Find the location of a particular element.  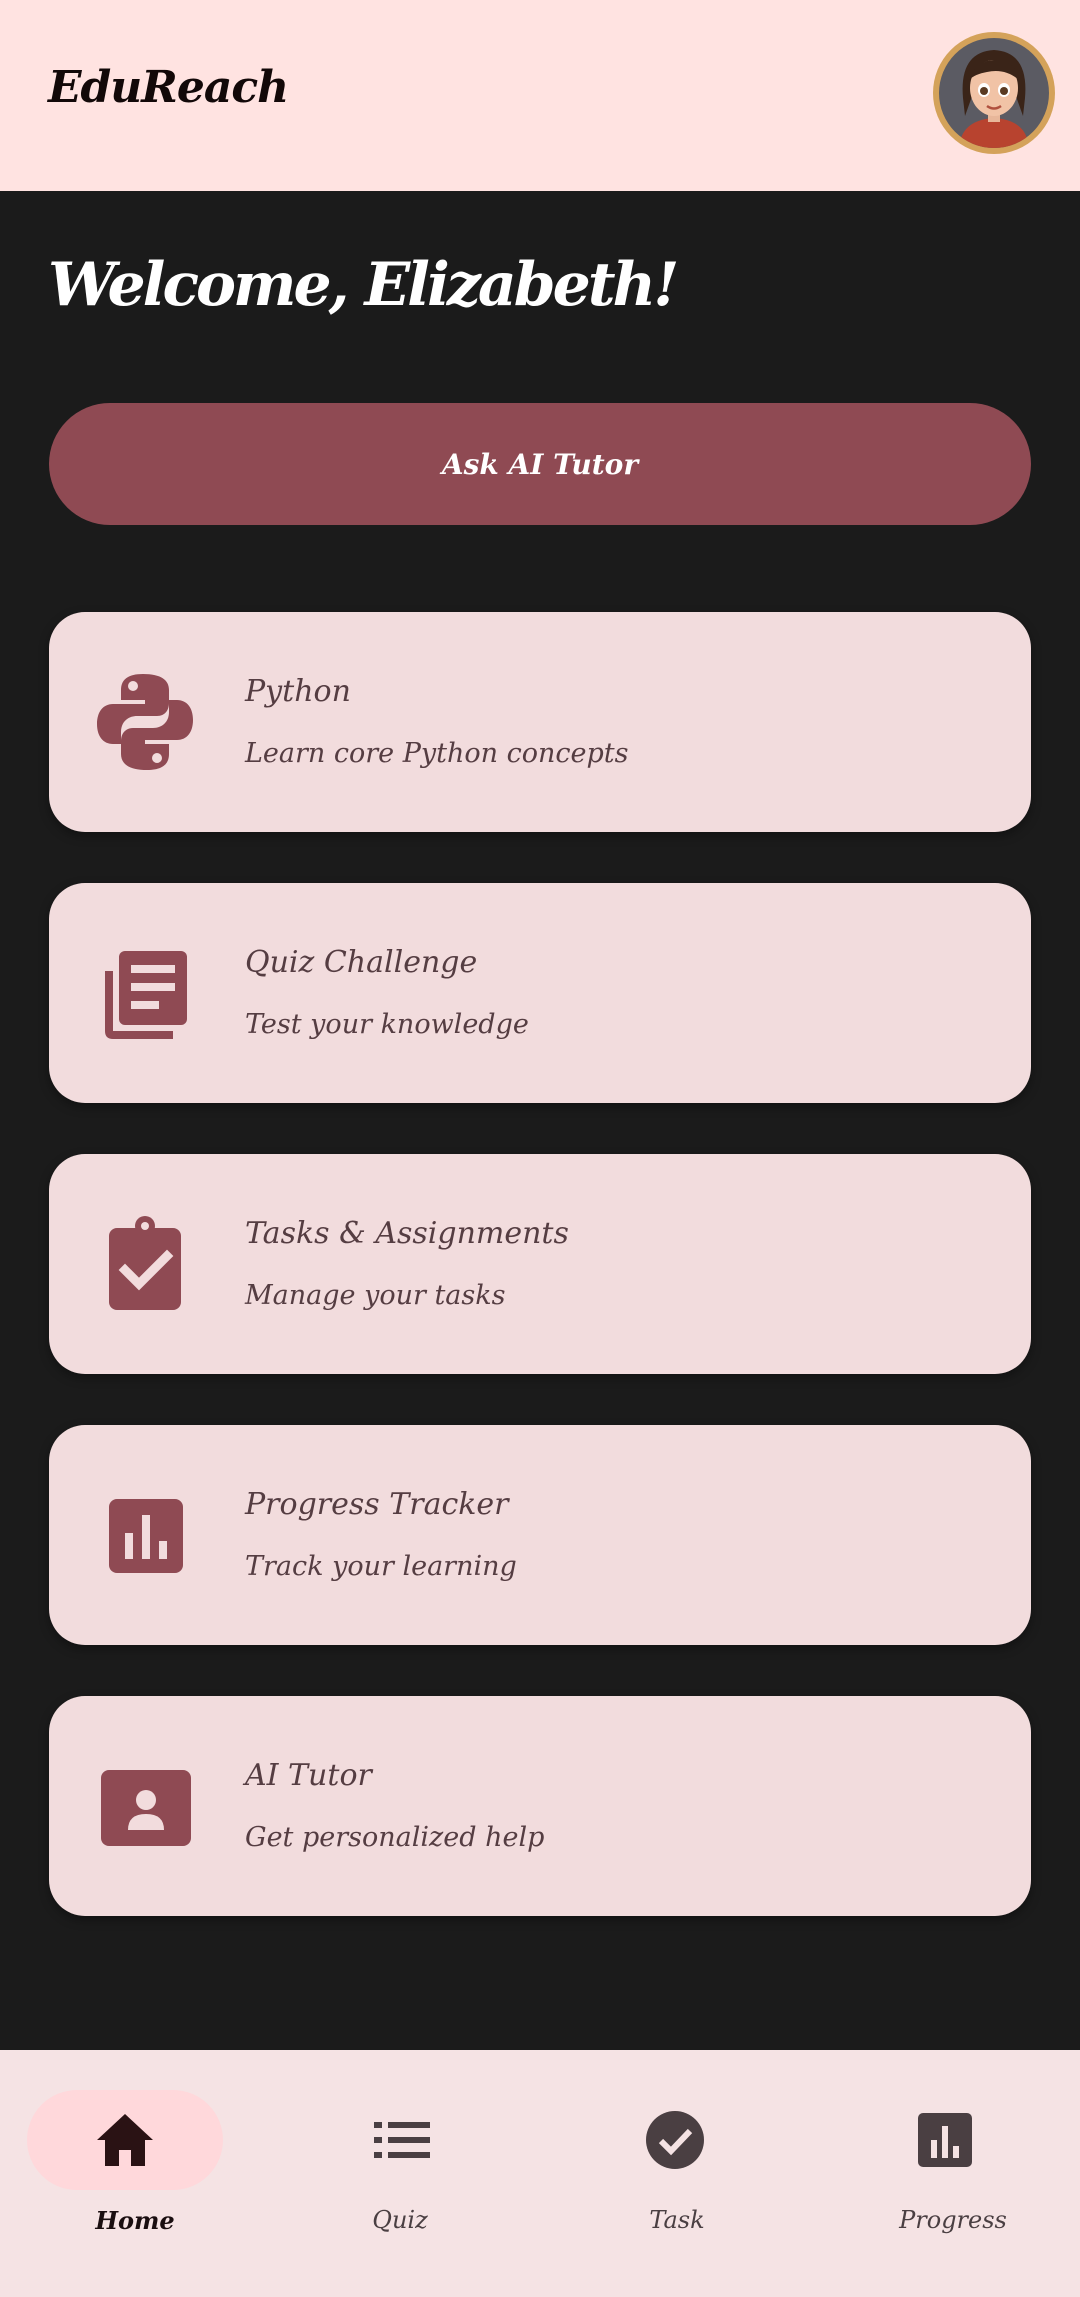

nav-item-quiz is located at coordinates (405, 2173).